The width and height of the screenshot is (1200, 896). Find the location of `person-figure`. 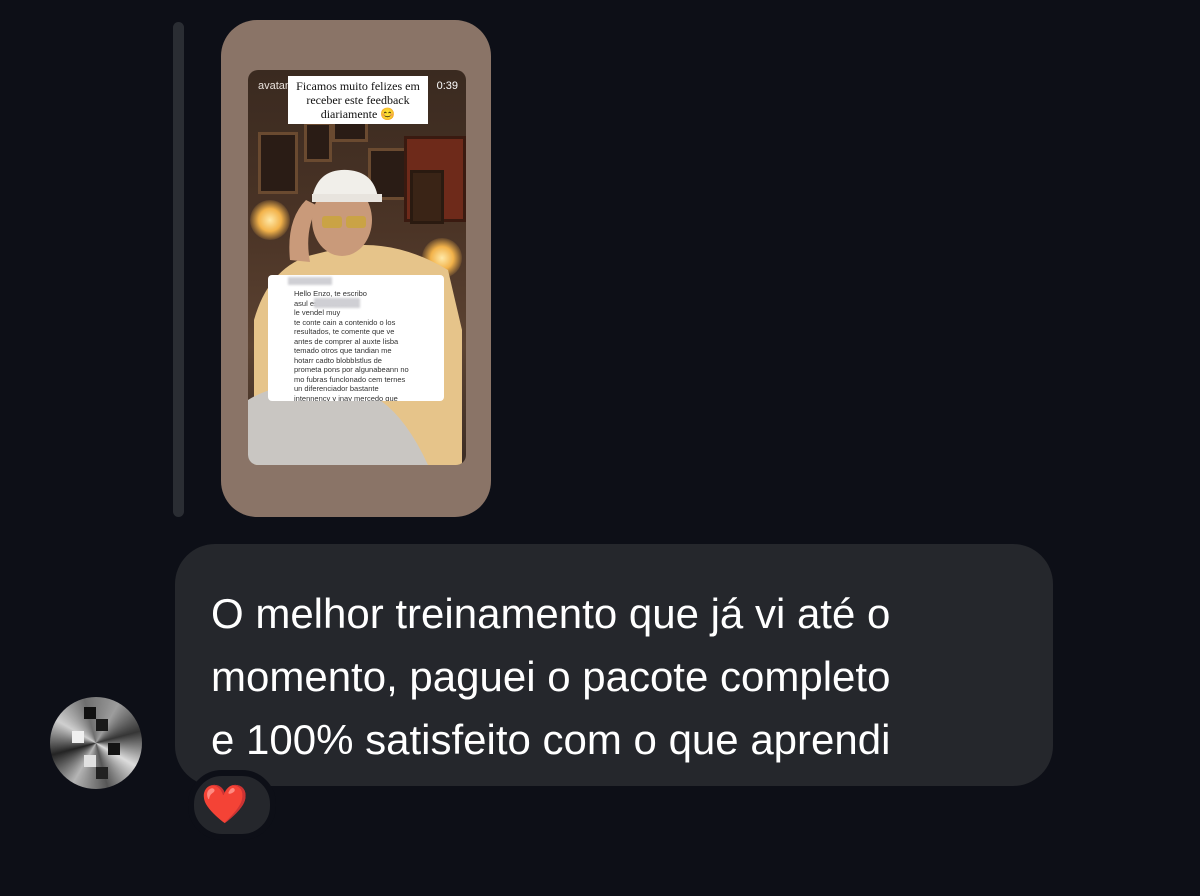

person-figure is located at coordinates (355, 317).